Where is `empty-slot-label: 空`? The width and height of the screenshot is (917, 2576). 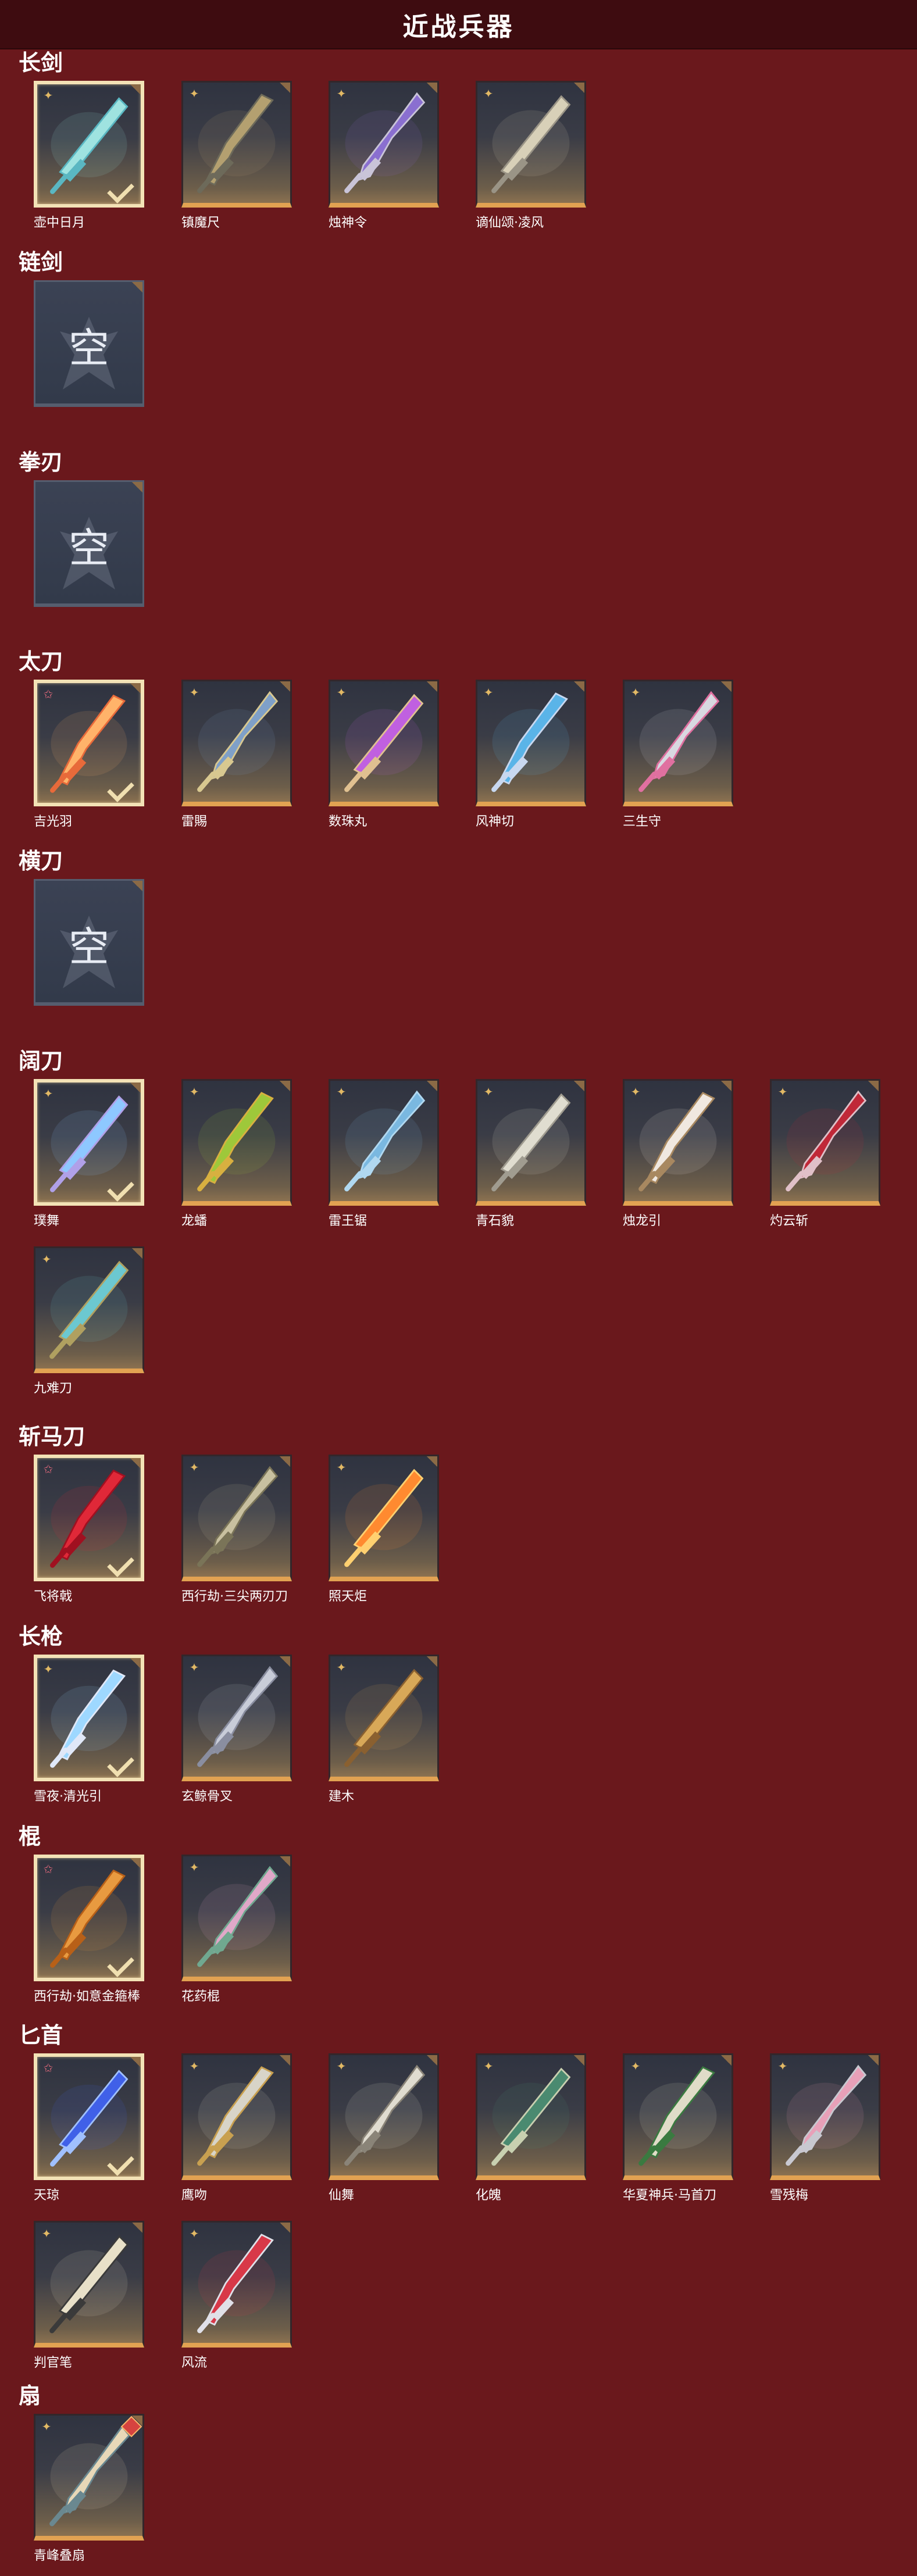 empty-slot-label: 空 is located at coordinates (89, 947).